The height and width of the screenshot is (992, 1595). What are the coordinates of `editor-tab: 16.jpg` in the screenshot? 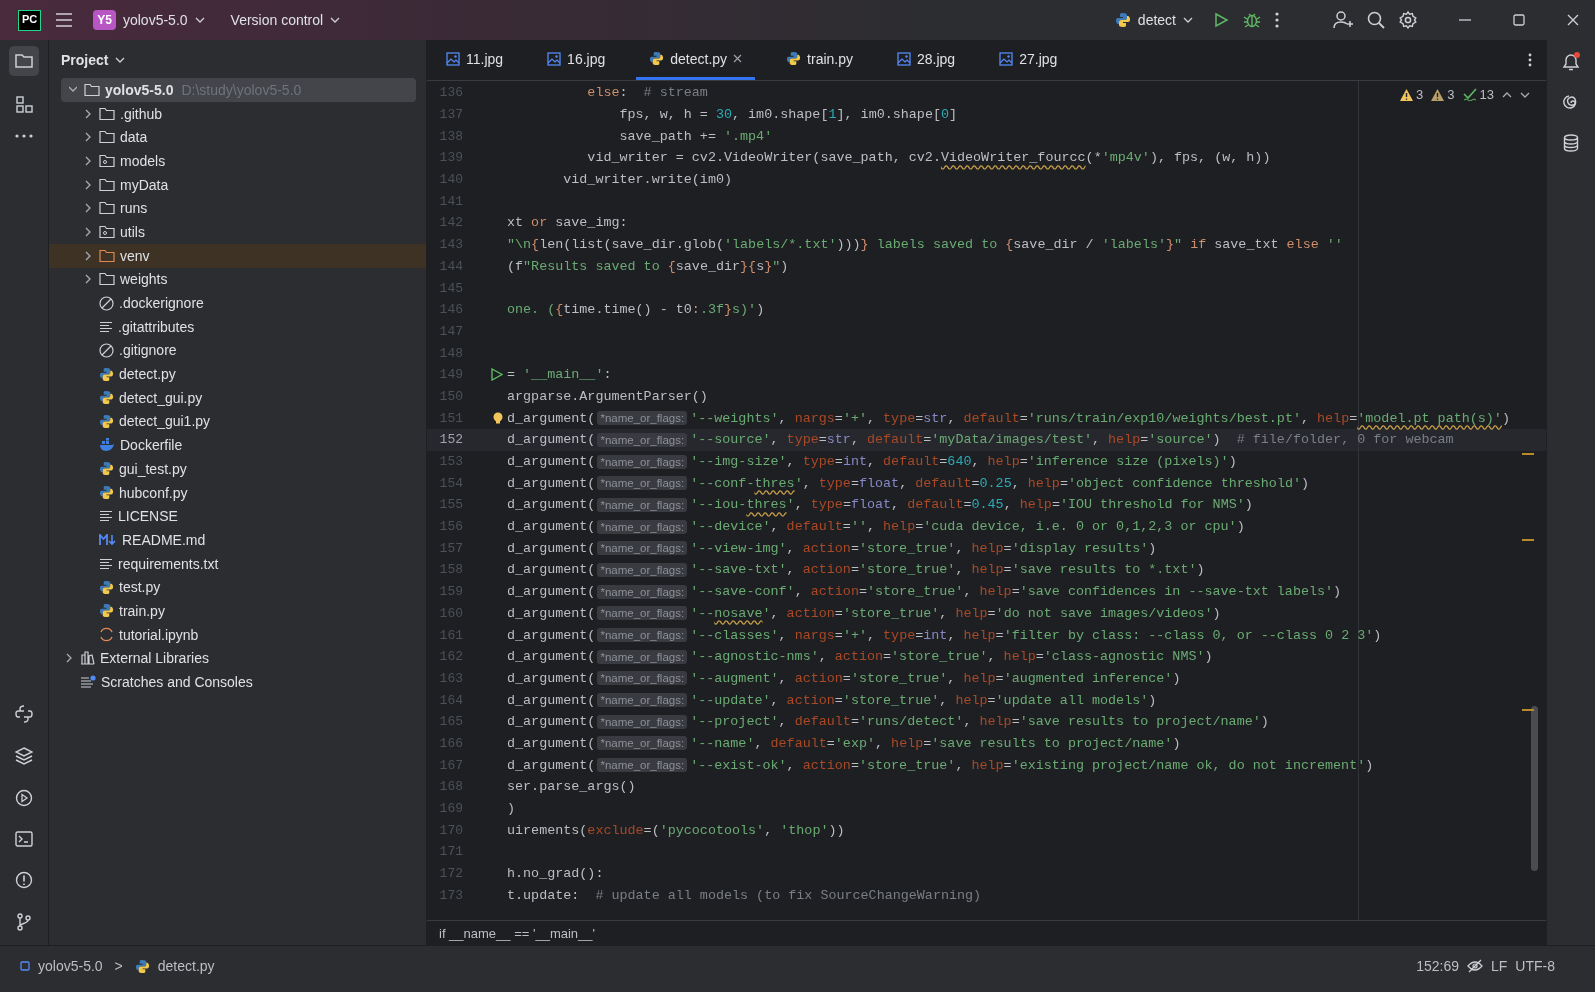 It's located at (576, 60).